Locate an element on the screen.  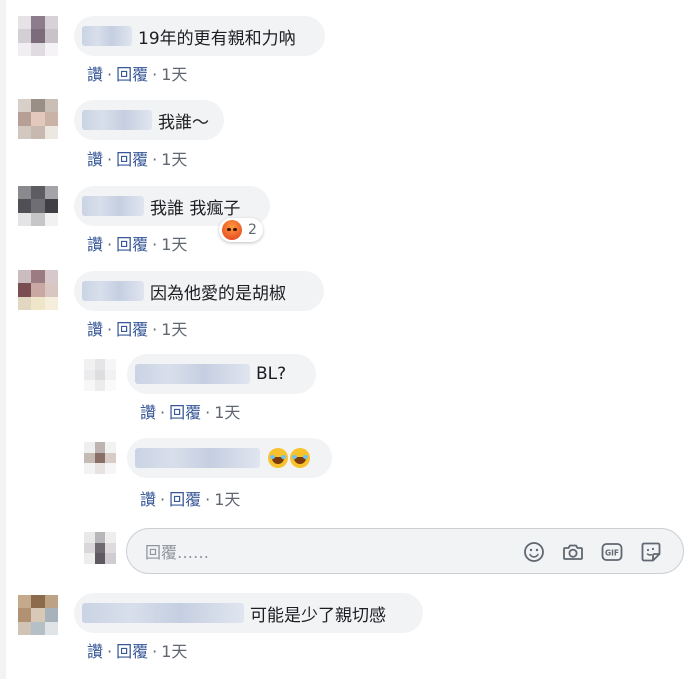
reply-bubble: BL? is located at coordinates (221, 374).